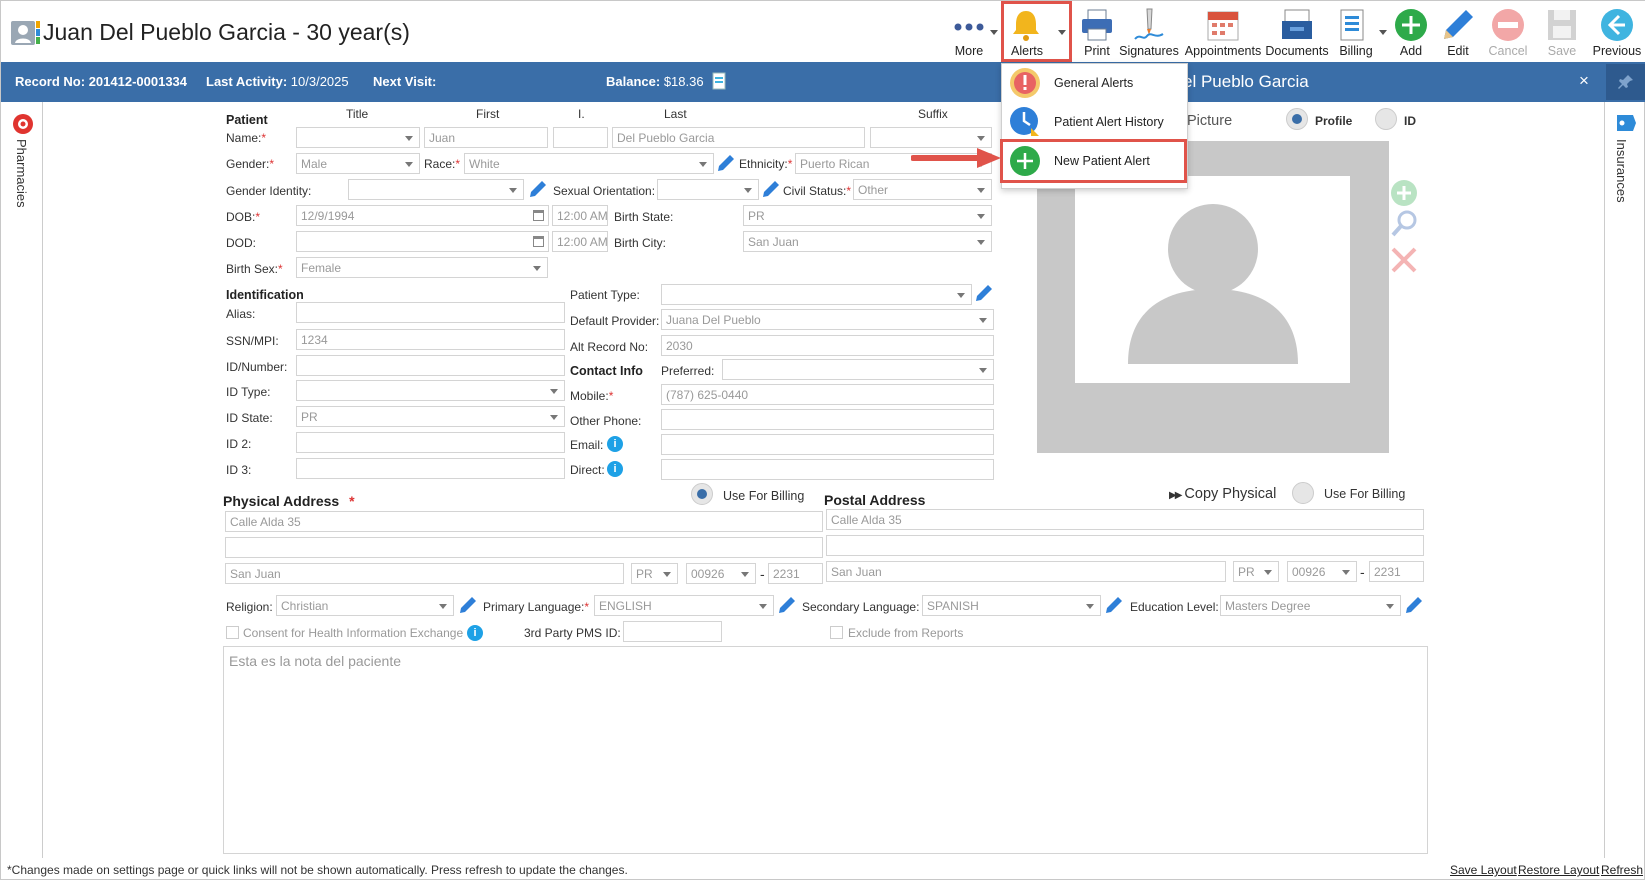 The height and width of the screenshot is (880, 1645). What do you see at coordinates (365, 605) in the screenshot?
I see `religion-select: Christian` at bounding box center [365, 605].